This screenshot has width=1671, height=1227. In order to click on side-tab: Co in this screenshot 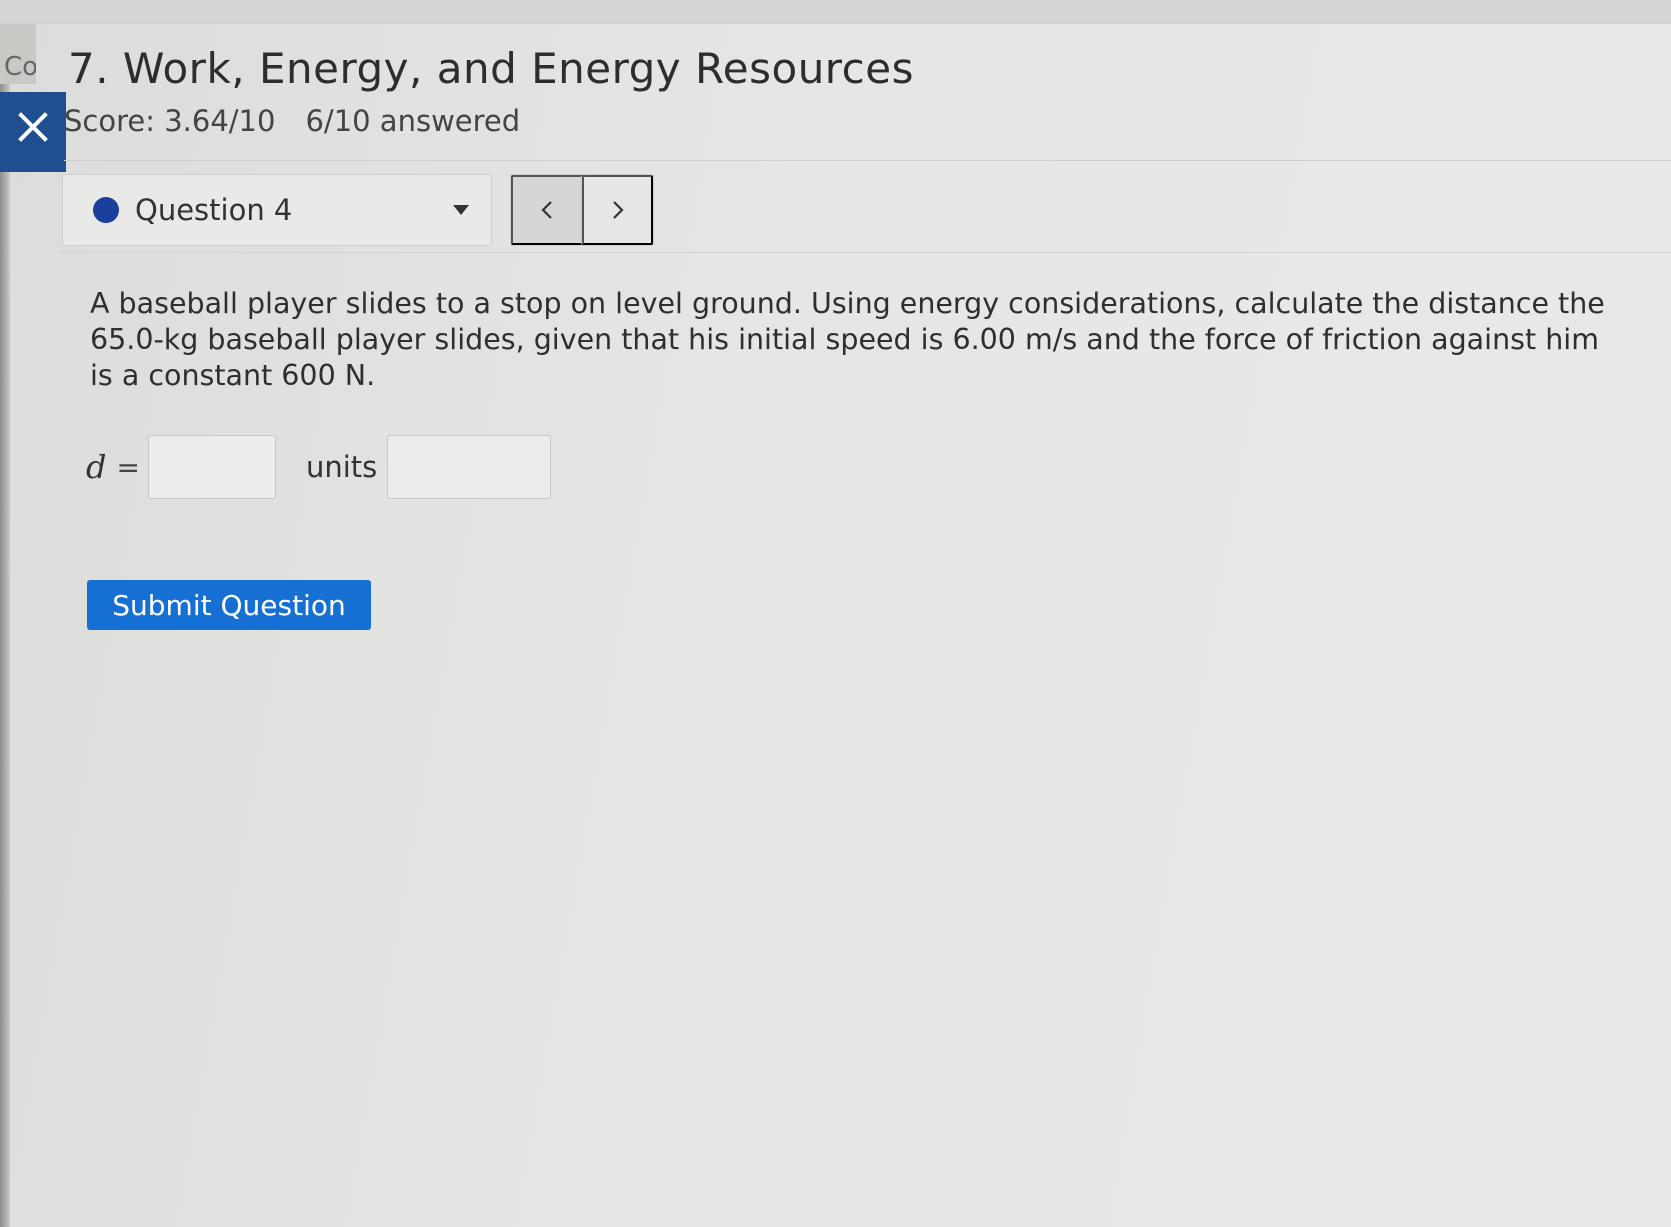, I will do `click(18, 54)`.